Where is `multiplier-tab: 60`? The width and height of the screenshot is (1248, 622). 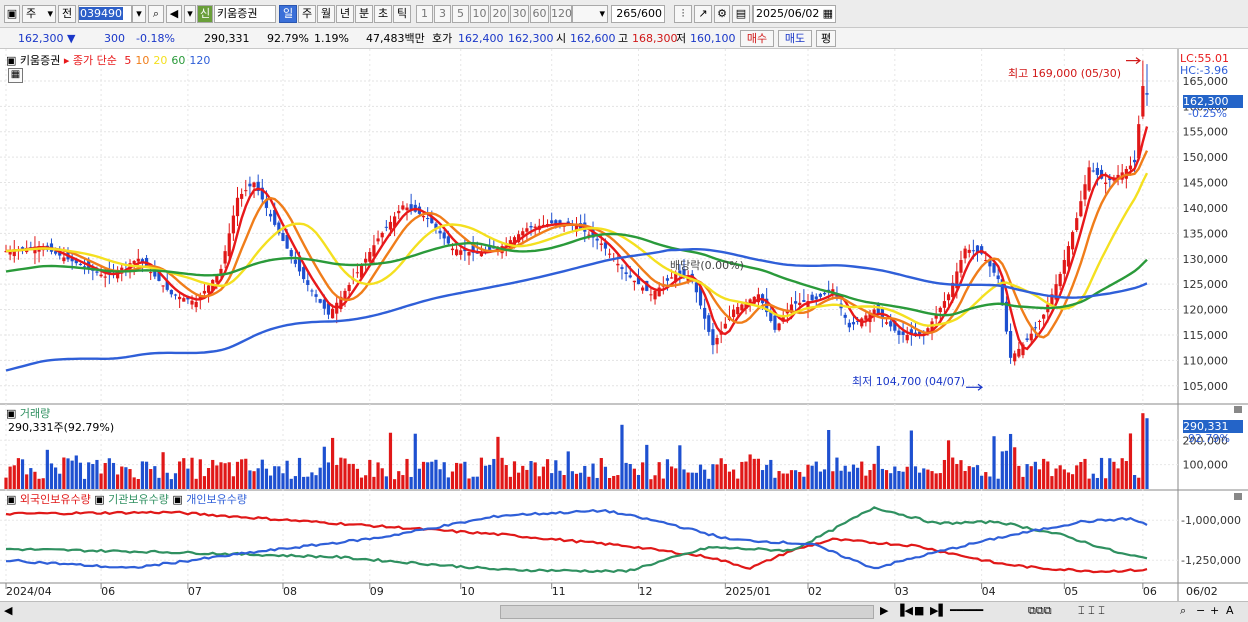
multiplier-tab: 60 is located at coordinates (539, 14).